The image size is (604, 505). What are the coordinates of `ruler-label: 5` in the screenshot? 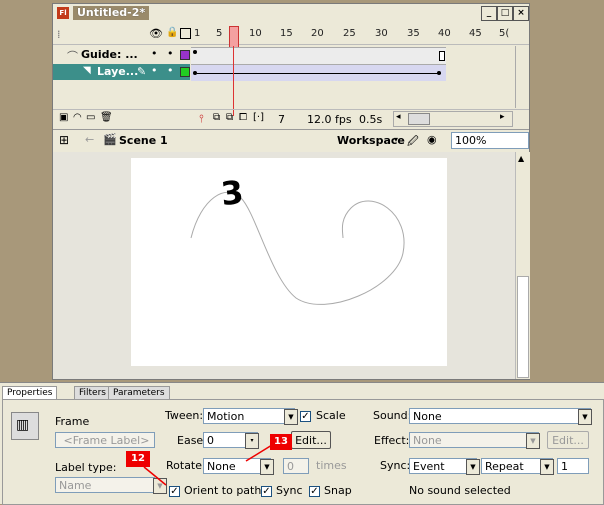 It's located at (219, 33).